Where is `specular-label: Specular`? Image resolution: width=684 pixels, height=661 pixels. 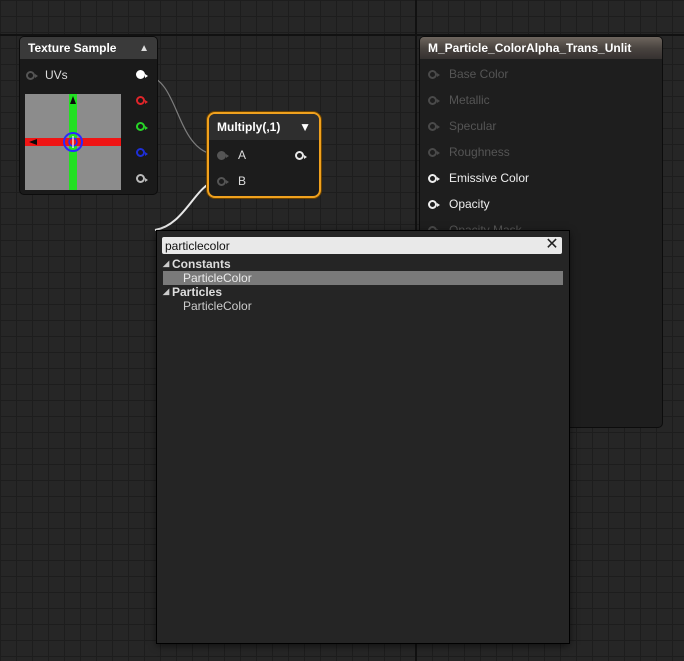
specular-label: Specular is located at coordinates (473, 126).